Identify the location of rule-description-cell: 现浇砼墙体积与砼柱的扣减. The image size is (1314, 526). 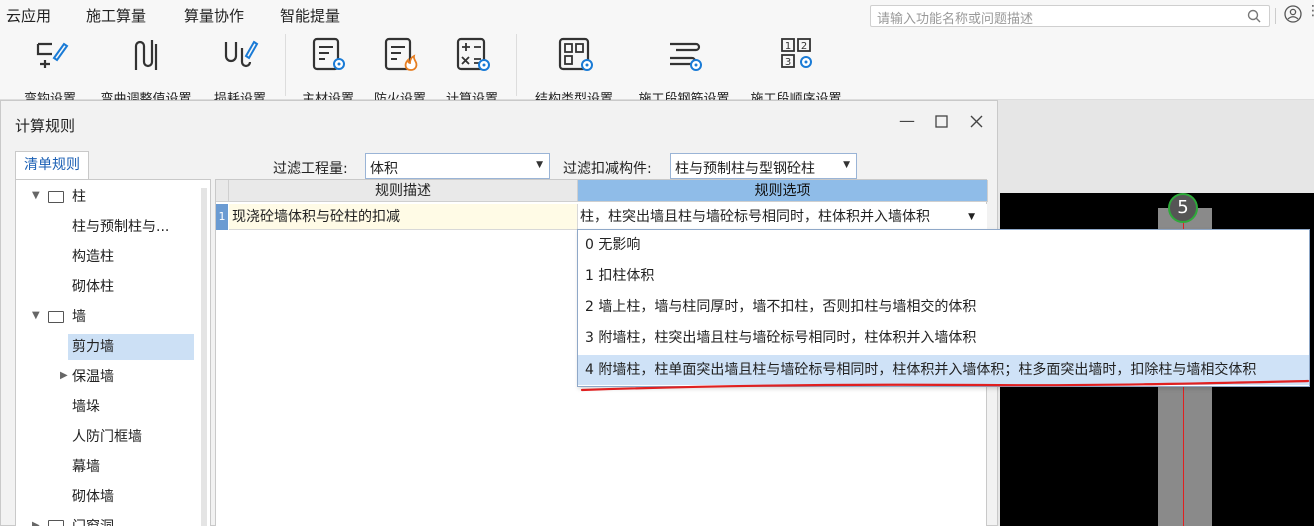
(403, 217).